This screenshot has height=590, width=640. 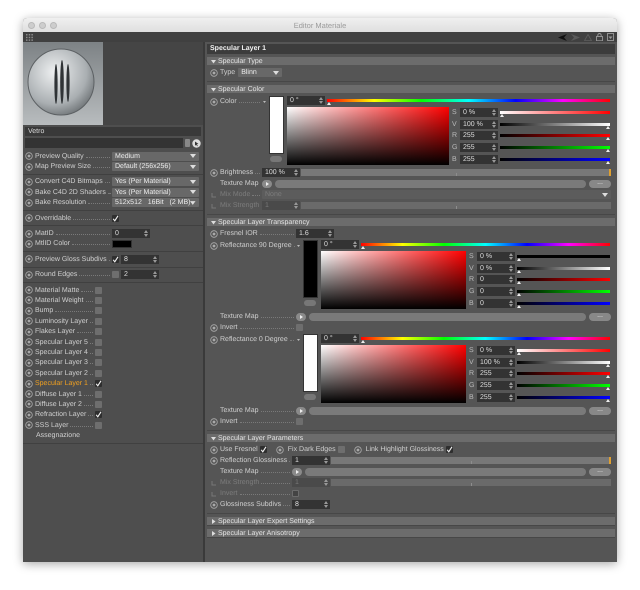 What do you see at coordinates (610, 37) in the screenshot?
I see `window-icon` at bounding box center [610, 37].